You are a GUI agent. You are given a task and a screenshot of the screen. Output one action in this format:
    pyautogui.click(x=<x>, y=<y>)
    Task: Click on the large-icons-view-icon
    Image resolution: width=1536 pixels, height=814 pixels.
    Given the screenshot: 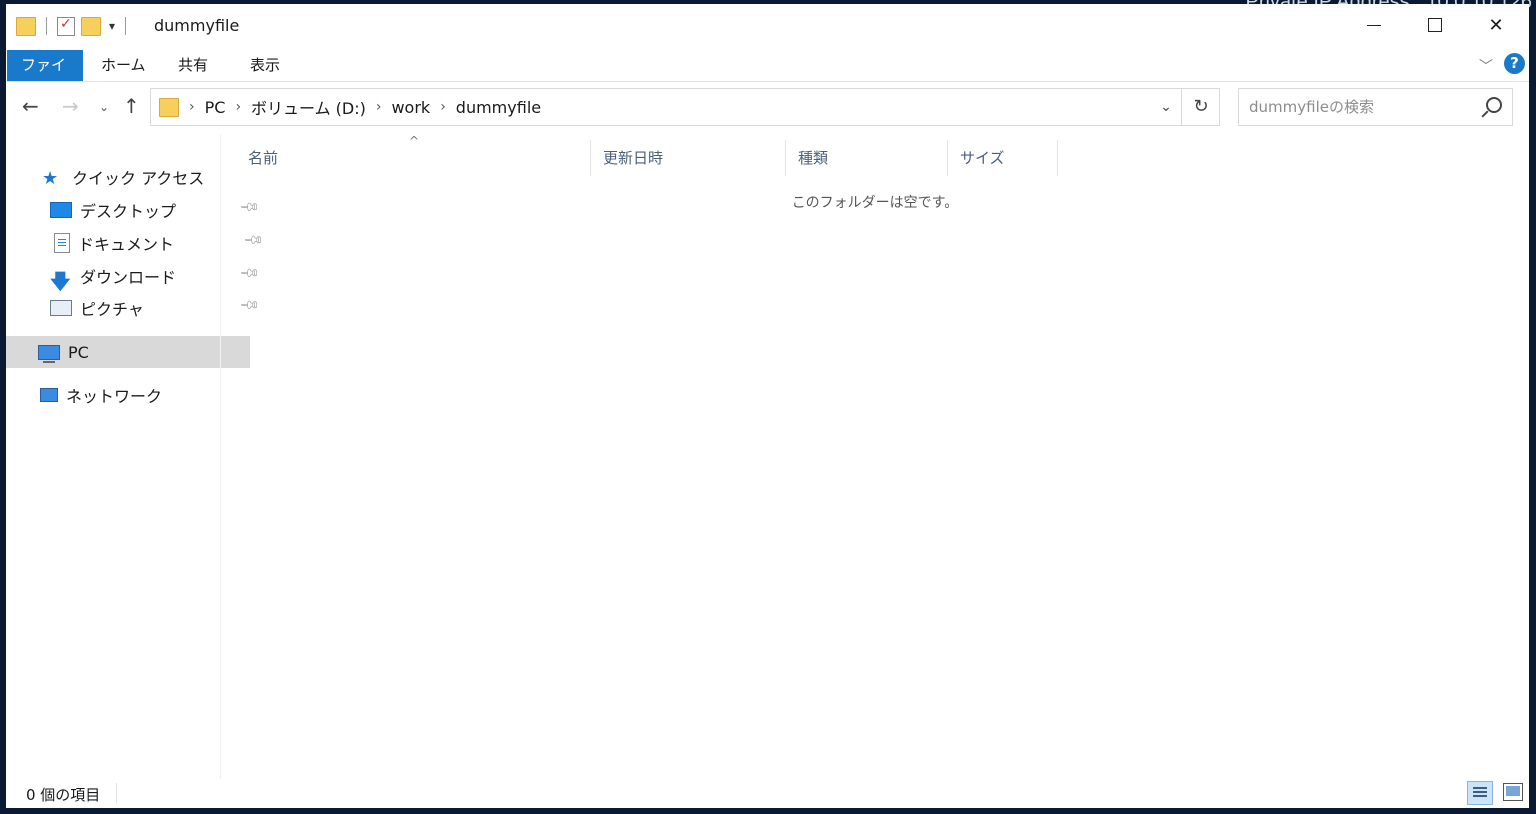 What is the action you would take?
    pyautogui.click(x=1513, y=792)
    